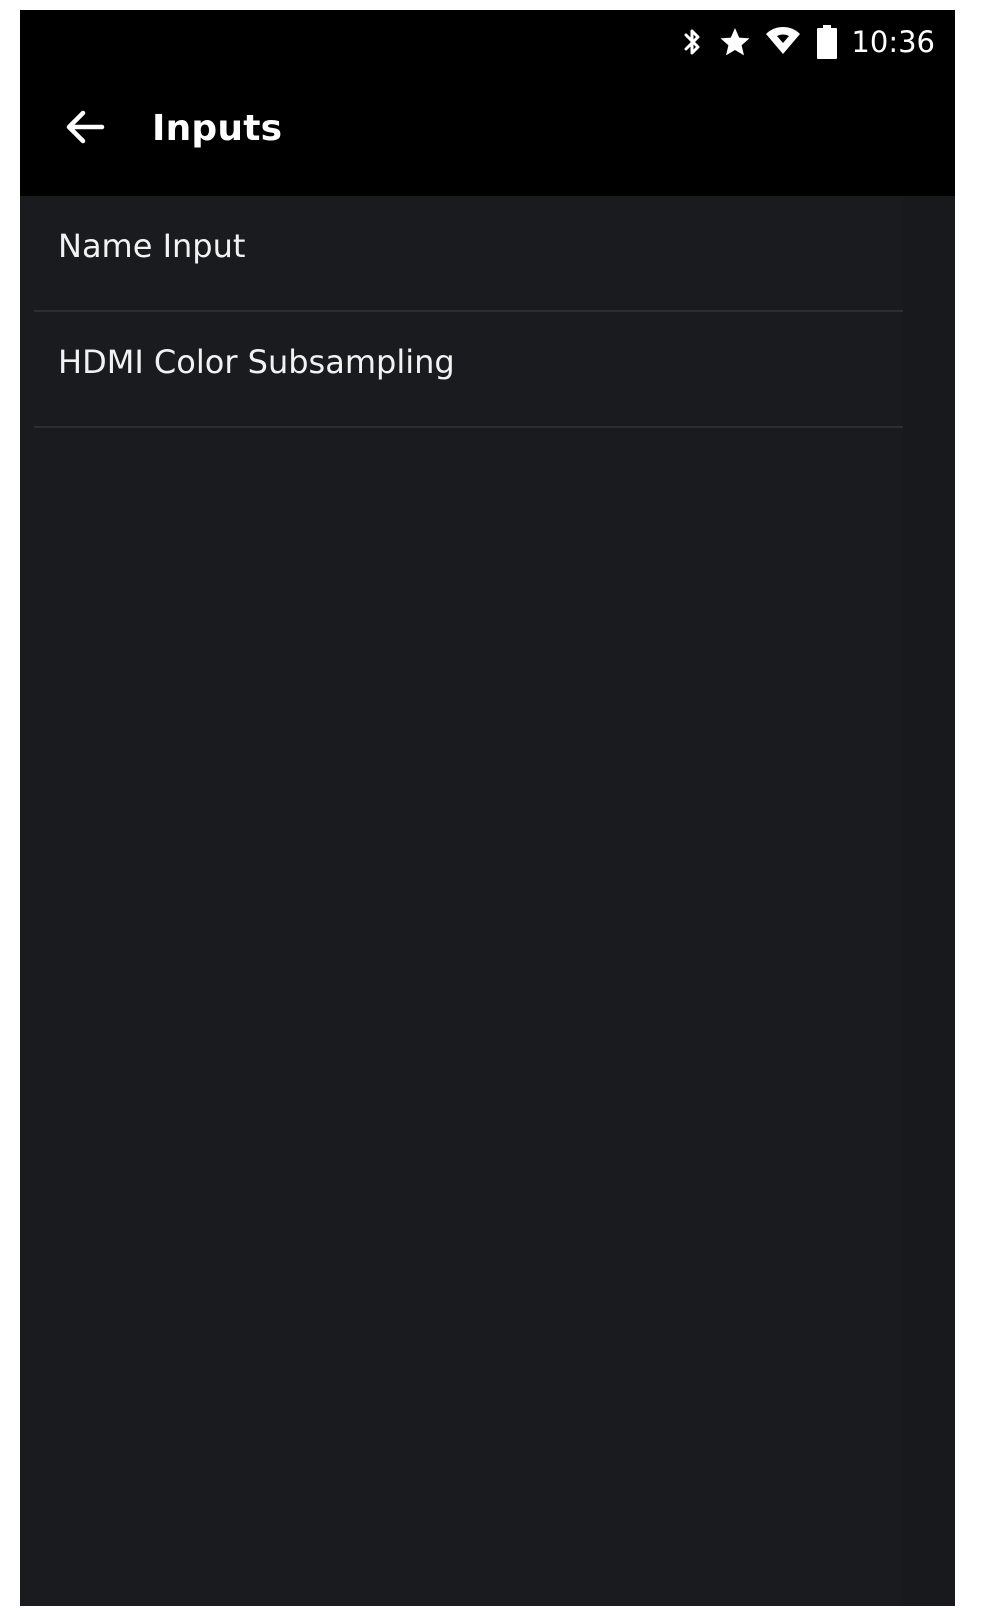 This screenshot has width=981, height=1610. What do you see at coordinates (929, 901) in the screenshot?
I see `screen-edge` at bounding box center [929, 901].